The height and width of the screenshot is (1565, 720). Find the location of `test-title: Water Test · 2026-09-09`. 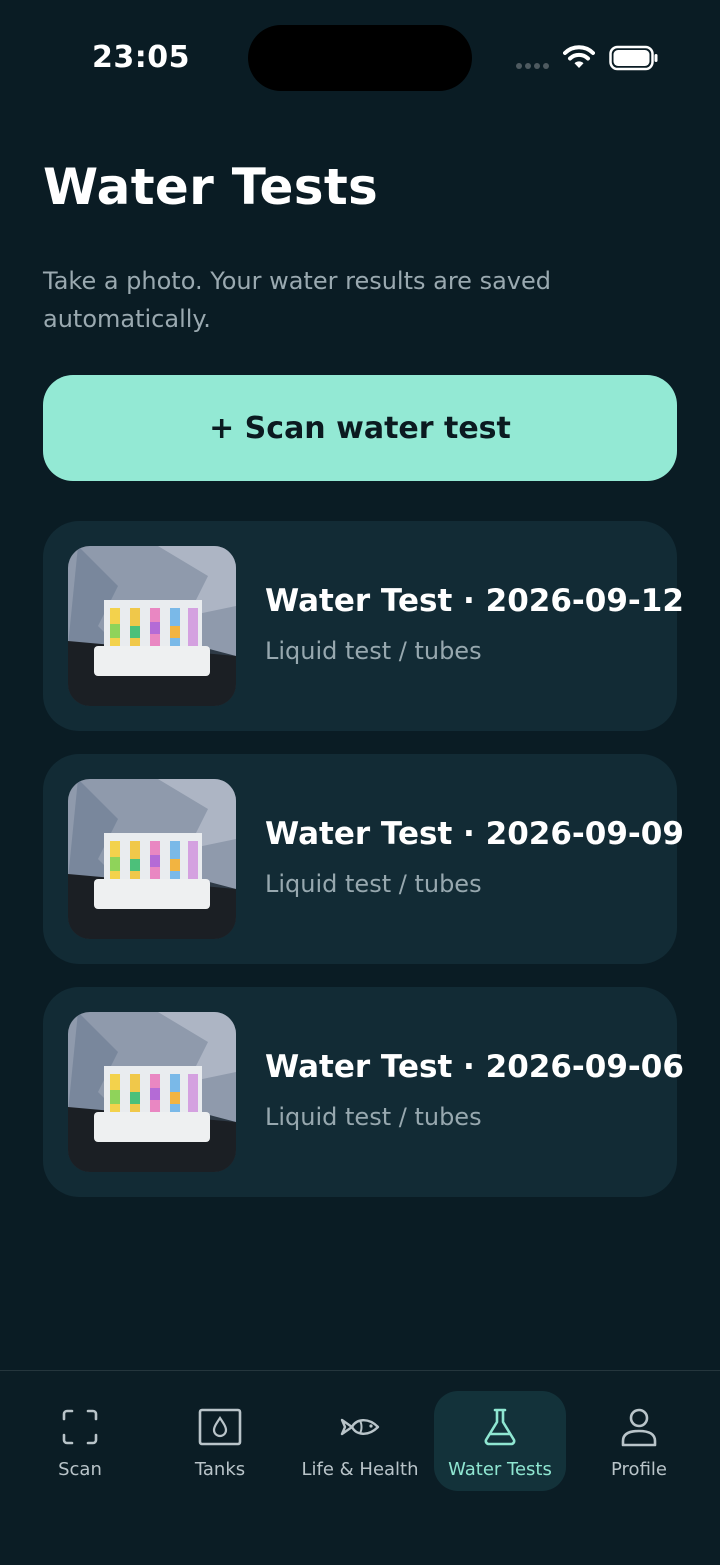

test-title: Water Test · 2026-09-09 is located at coordinates (474, 834).